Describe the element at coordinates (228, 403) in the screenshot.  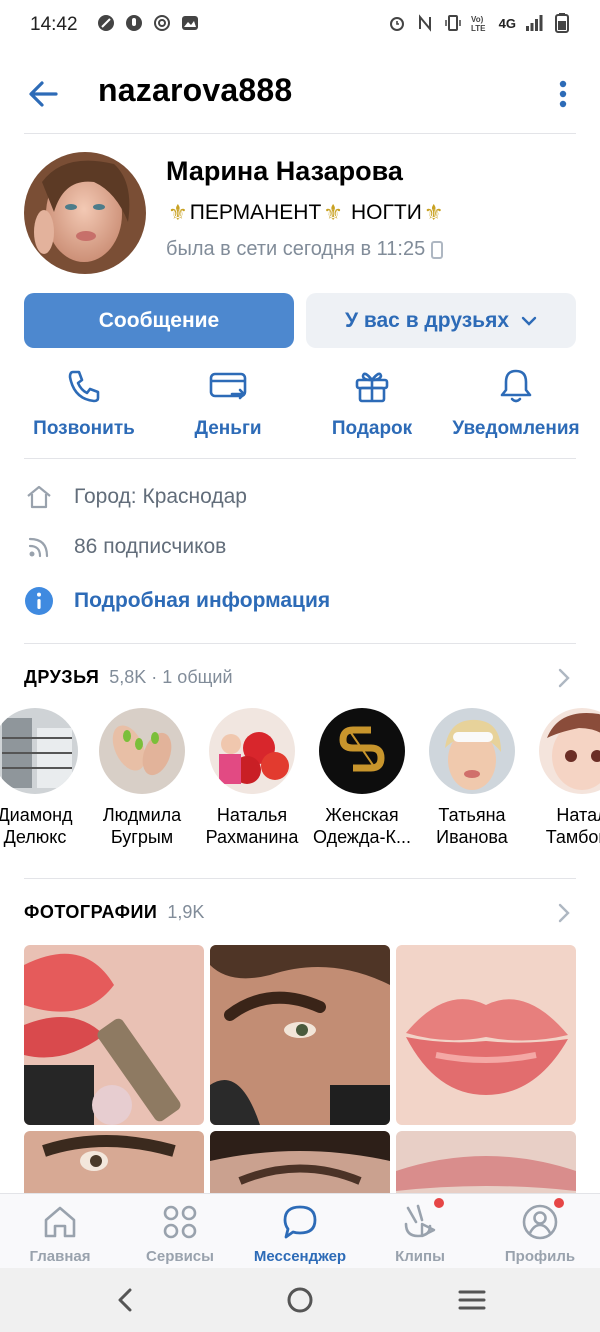
I see `money-action: Деньги` at that location.